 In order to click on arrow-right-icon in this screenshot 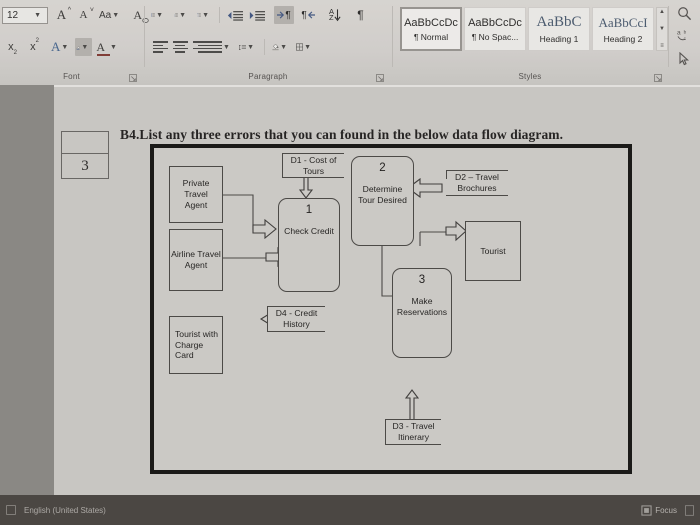, I will do `click(281, 15)`.